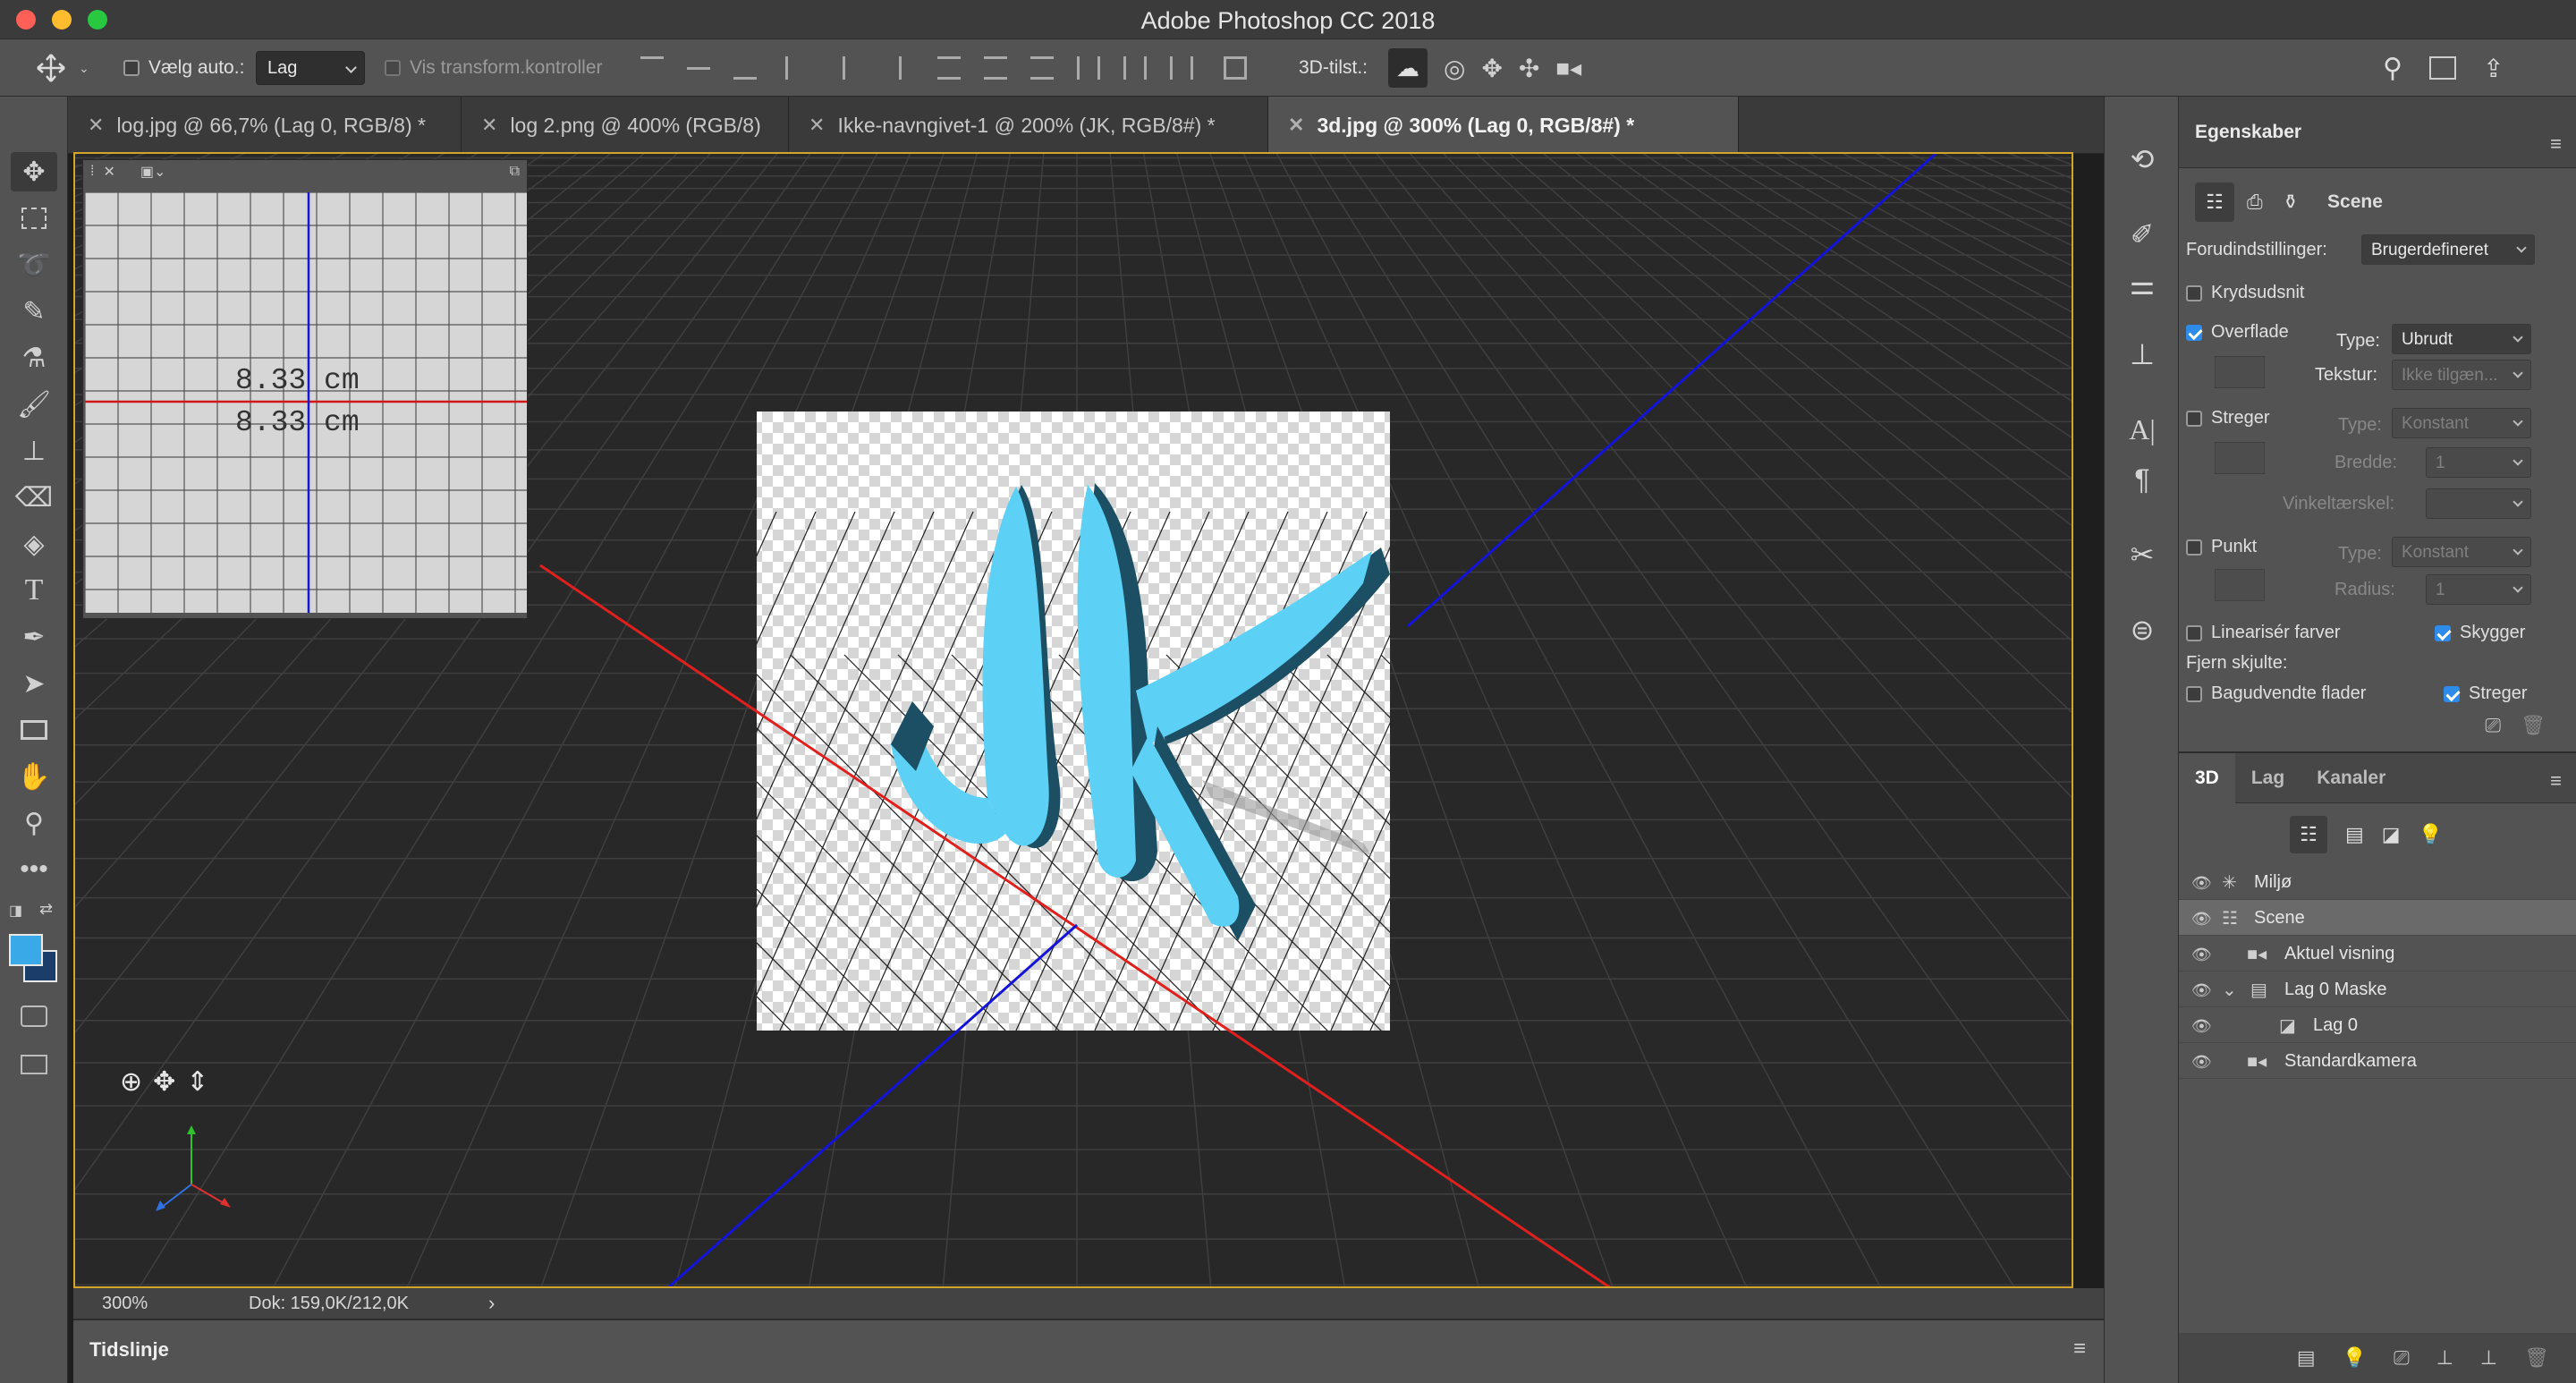 The width and height of the screenshot is (2576, 1383). I want to click on align-top-icon, so click(652, 68).